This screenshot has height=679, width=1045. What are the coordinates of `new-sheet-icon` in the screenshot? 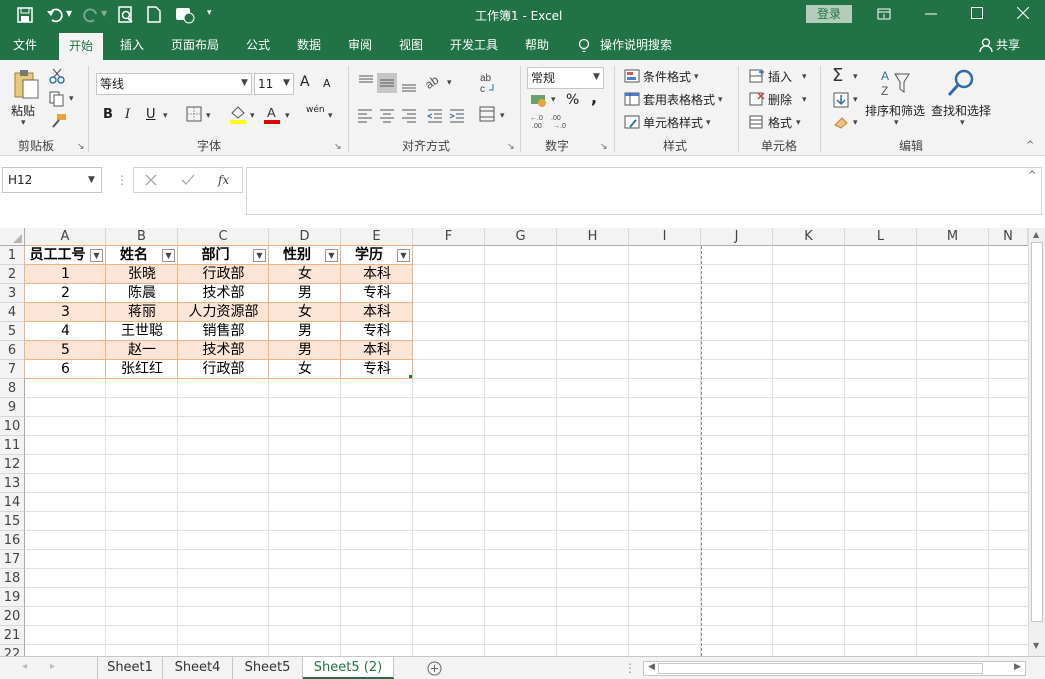 It's located at (434, 668).